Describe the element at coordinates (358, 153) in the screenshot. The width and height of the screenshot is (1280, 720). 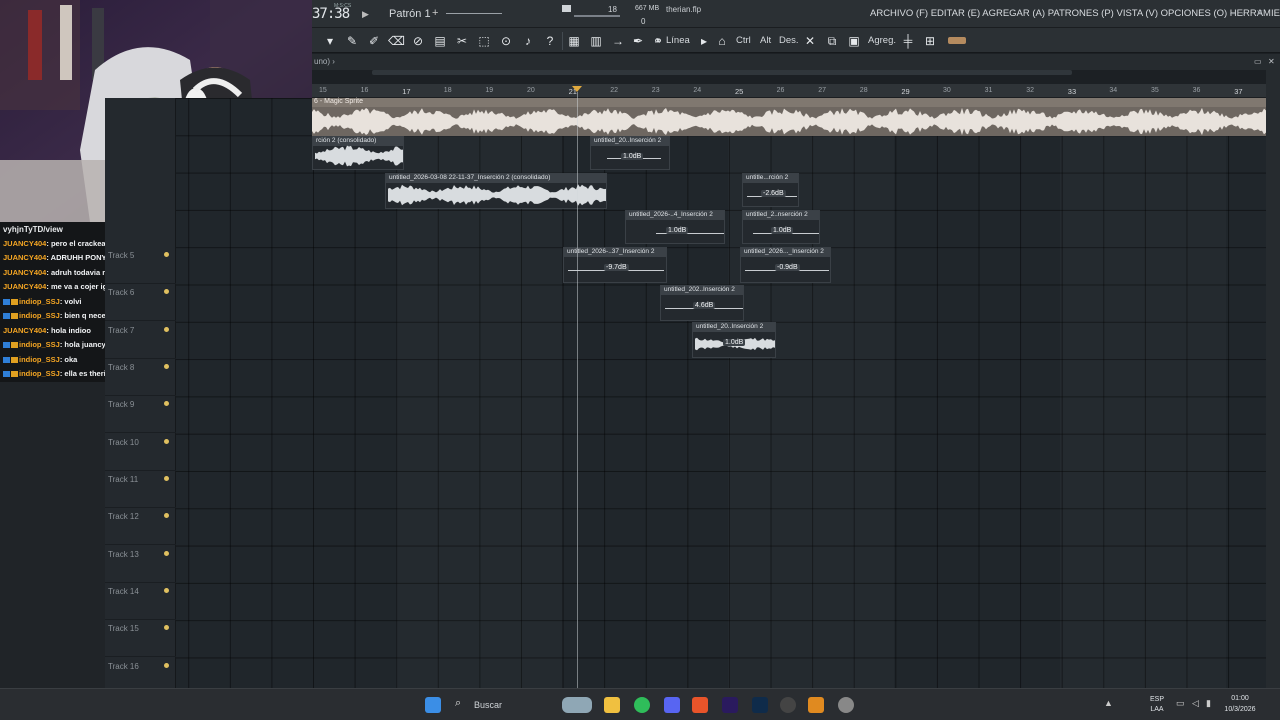
I see `audio-clip: rción 2 (consolidado)` at that location.